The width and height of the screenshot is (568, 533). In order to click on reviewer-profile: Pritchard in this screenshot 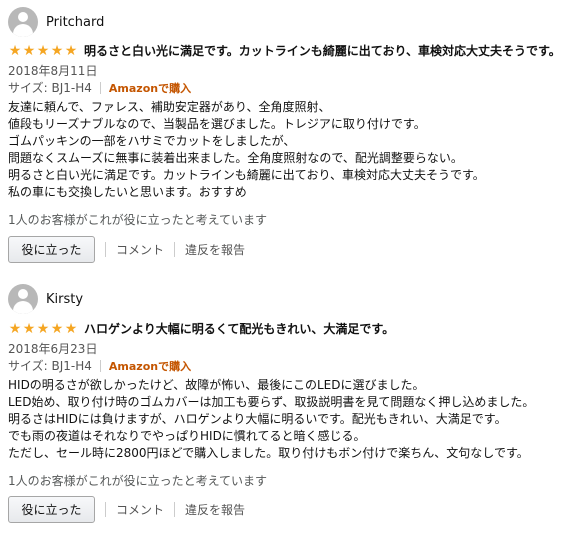, I will do `click(56, 22)`.